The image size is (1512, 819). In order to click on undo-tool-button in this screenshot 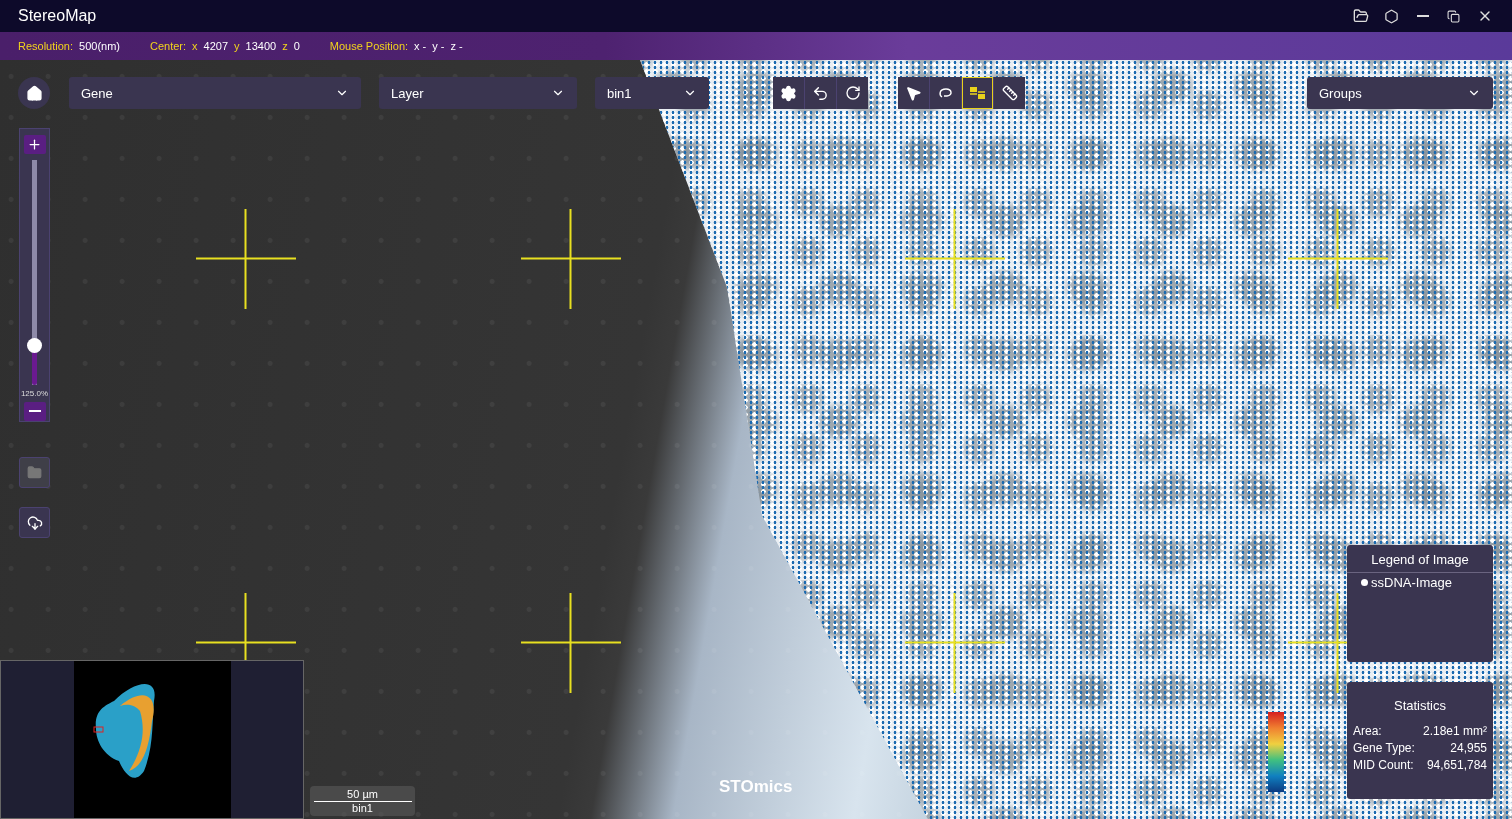, I will do `click(820, 93)`.